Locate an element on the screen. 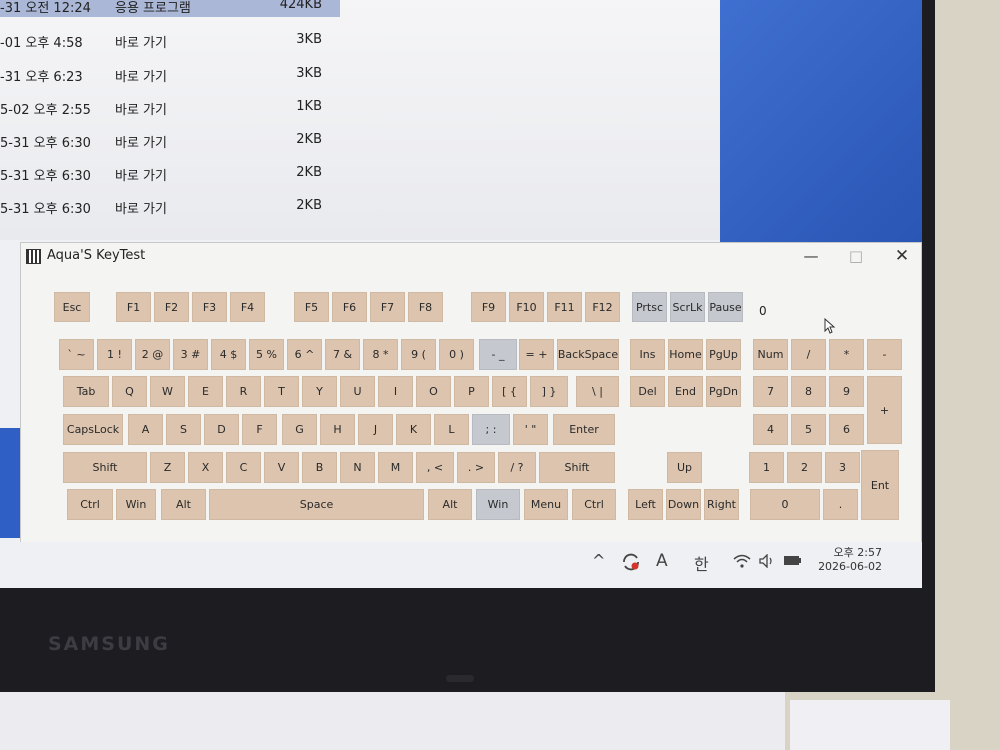 This screenshot has width=1000, height=750. key-minus: - _ is located at coordinates (498, 354).